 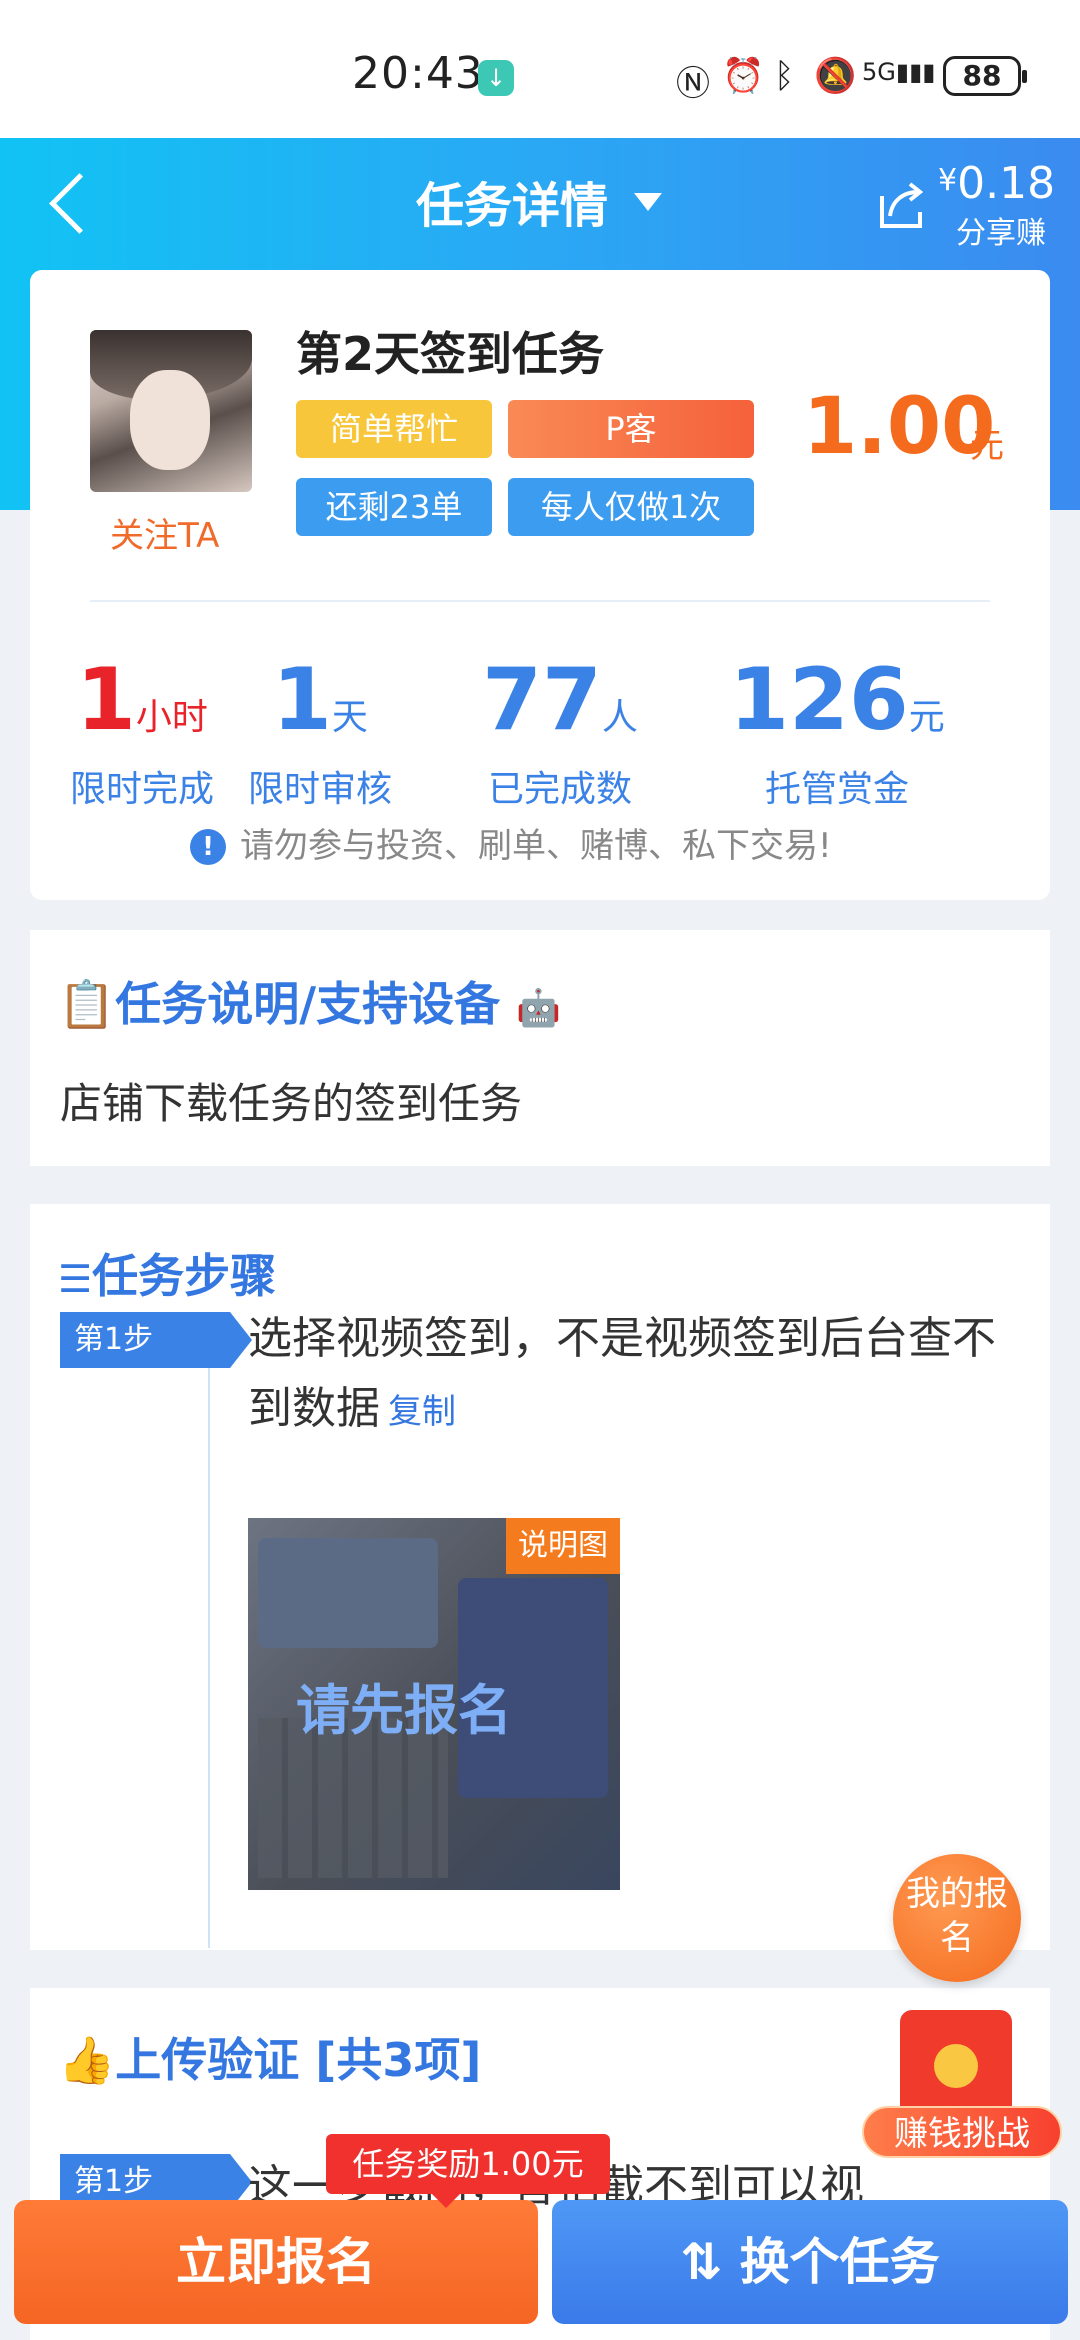 What do you see at coordinates (270, 2060) in the screenshot?
I see `verify-title: 👍上传验证 [共3项]` at bounding box center [270, 2060].